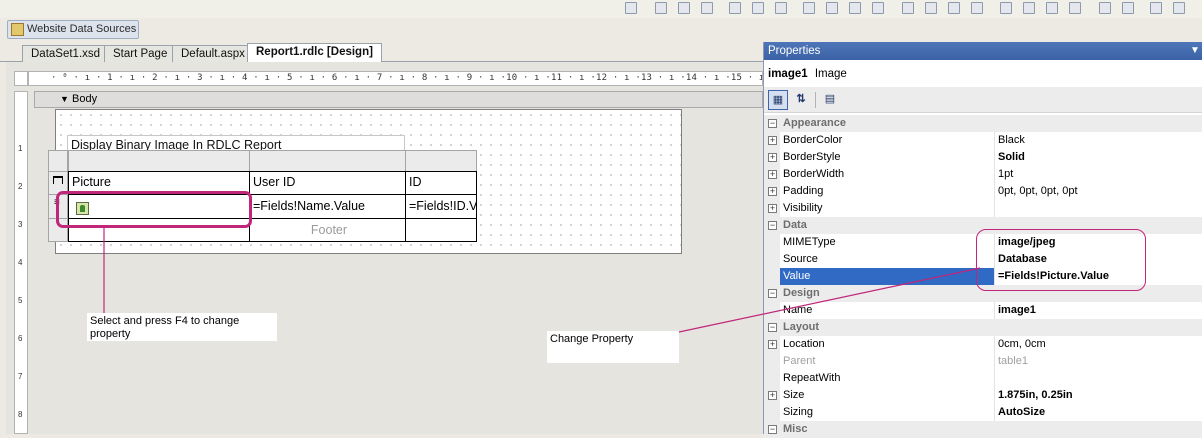  I want to click on property-value: 0pt, 0pt, 0pt, 0pt, so click(1098, 191).